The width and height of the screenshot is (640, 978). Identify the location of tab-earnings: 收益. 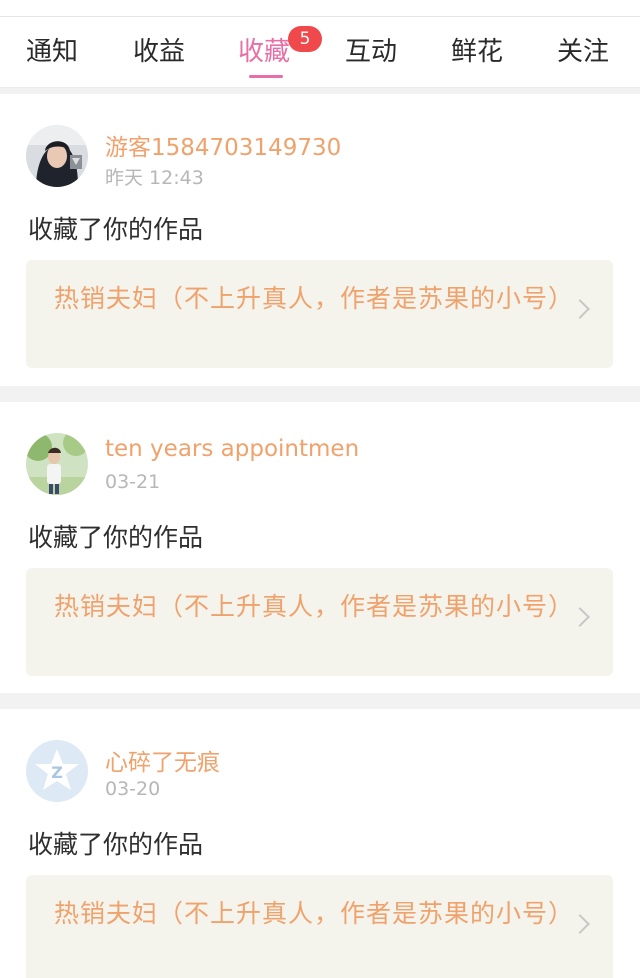
(159, 49).